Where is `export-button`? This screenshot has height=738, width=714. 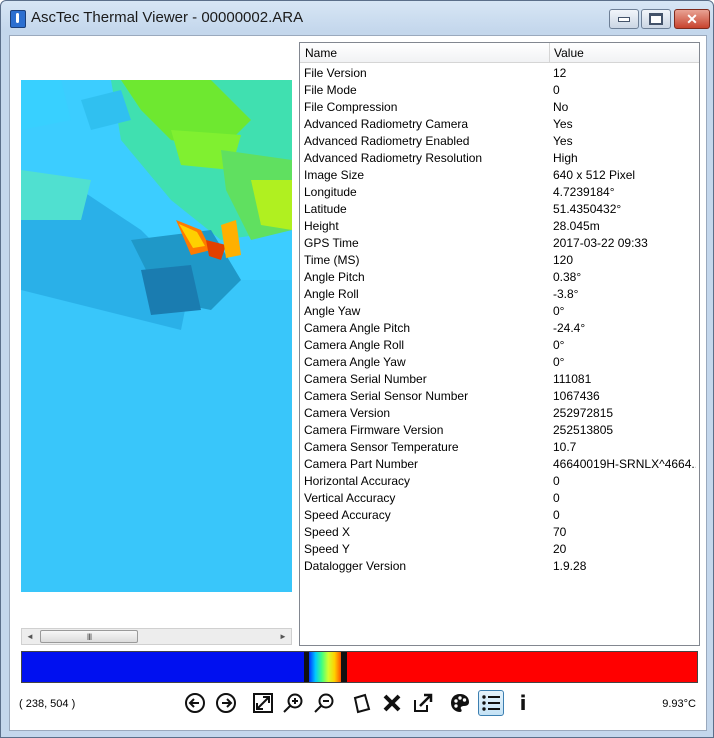 export-button is located at coordinates (423, 703).